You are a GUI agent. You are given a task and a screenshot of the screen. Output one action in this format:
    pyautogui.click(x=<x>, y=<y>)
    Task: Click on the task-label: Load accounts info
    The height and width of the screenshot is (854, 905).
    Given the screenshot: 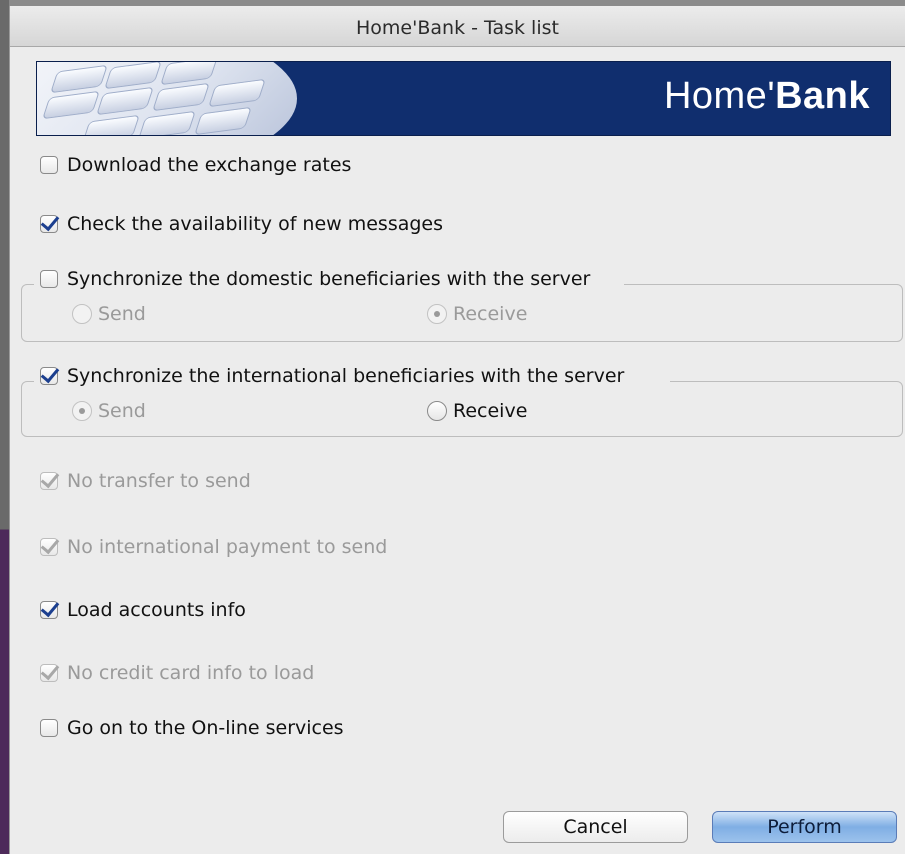 What is the action you would take?
    pyautogui.click(x=156, y=610)
    